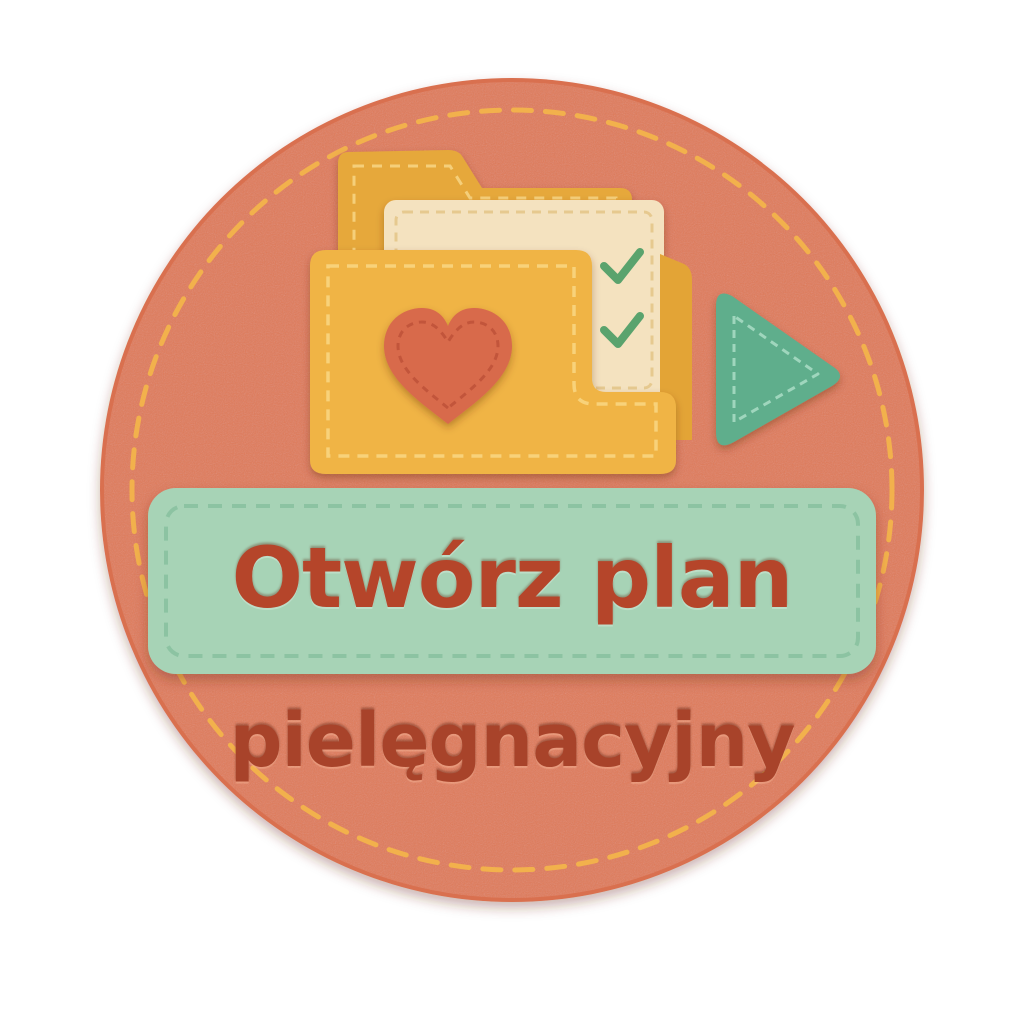 The image size is (1024, 1024). What do you see at coordinates (512, 581) in the screenshot?
I see `open-plan-button` at bounding box center [512, 581].